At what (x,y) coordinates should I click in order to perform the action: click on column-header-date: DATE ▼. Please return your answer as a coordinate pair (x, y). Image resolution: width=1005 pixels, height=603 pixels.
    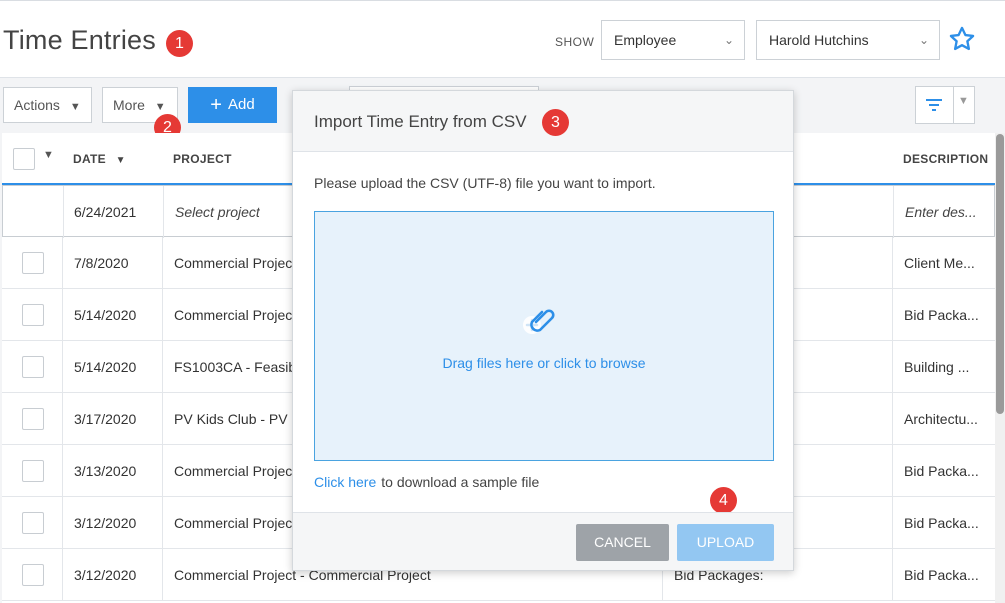
    Looking at the image, I should click on (99, 159).